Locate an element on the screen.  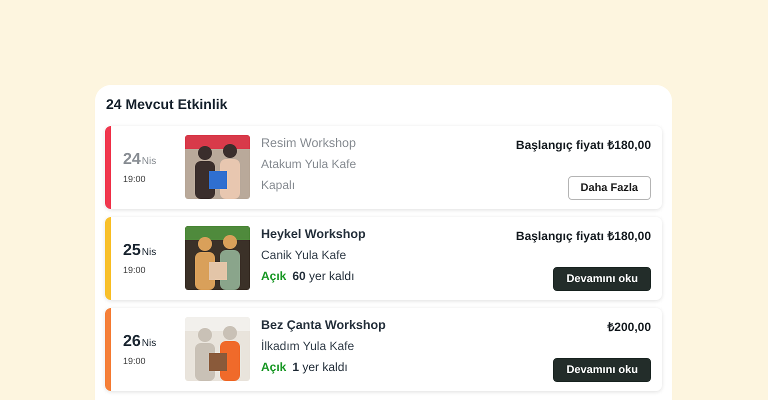
event-title: Bez Çanta Workshop is located at coordinates (324, 325).